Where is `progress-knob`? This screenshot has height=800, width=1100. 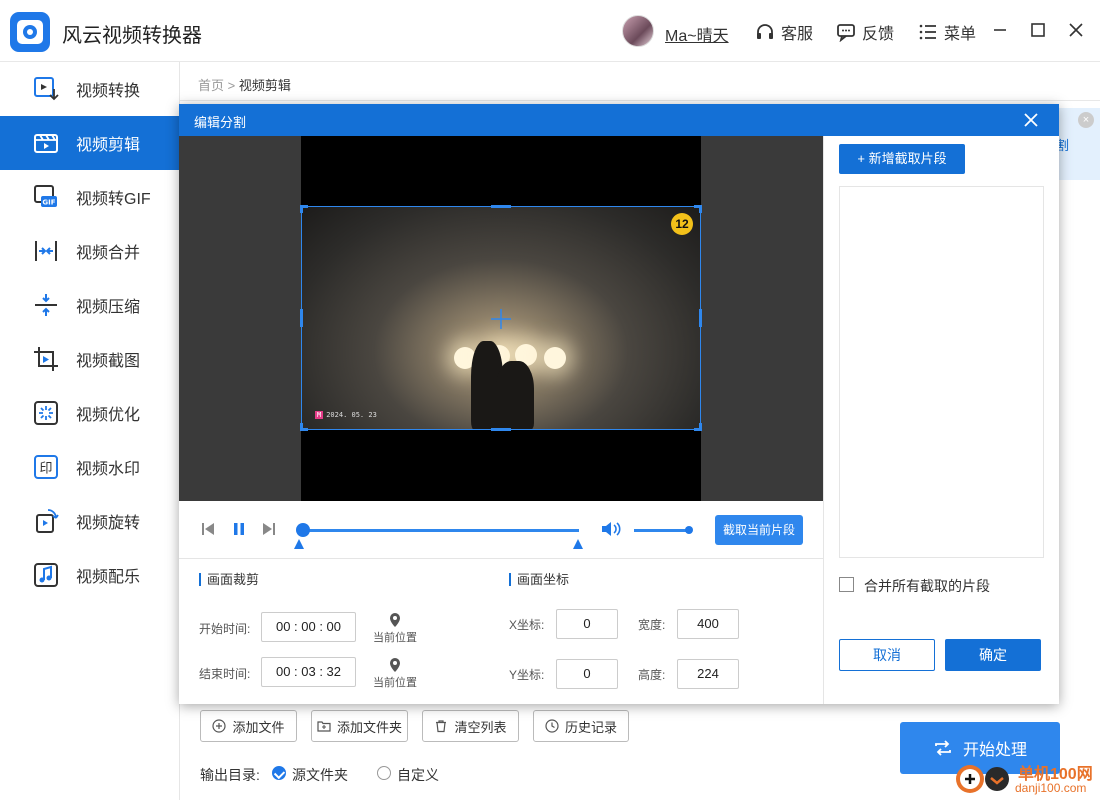 progress-knob is located at coordinates (302, 530).